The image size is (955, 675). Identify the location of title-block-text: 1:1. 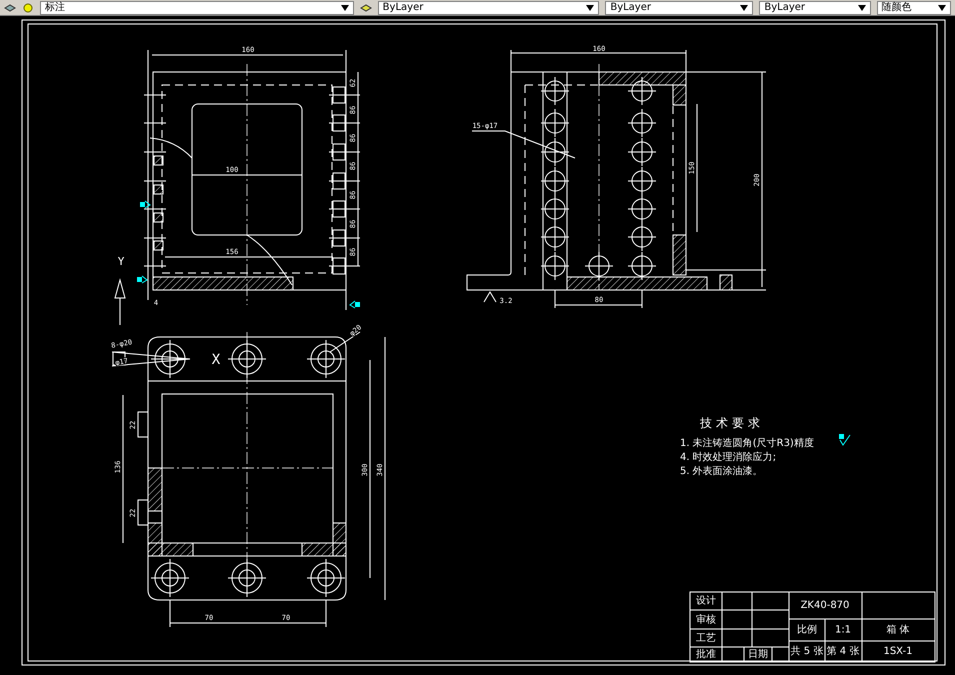
(843, 630).